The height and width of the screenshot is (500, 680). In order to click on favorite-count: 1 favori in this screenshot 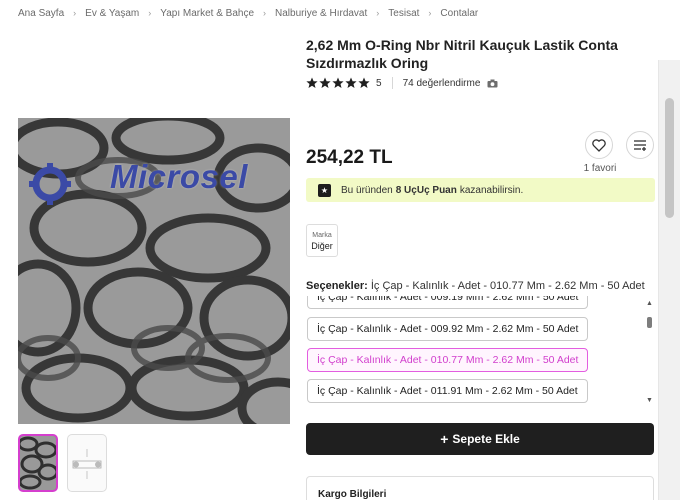, I will do `click(600, 168)`.